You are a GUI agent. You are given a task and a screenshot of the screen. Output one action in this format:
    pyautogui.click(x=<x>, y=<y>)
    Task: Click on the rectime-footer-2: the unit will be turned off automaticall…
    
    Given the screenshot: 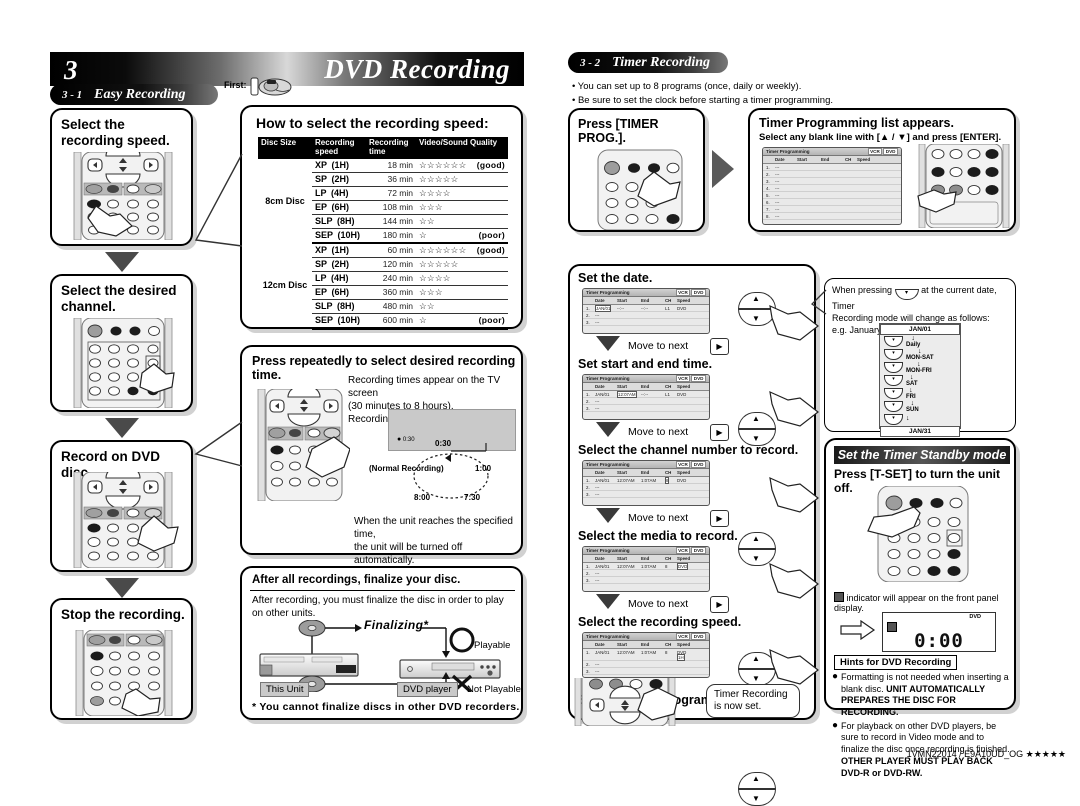 What is the action you would take?
    pyautogui.click(x=408, y=554)
    